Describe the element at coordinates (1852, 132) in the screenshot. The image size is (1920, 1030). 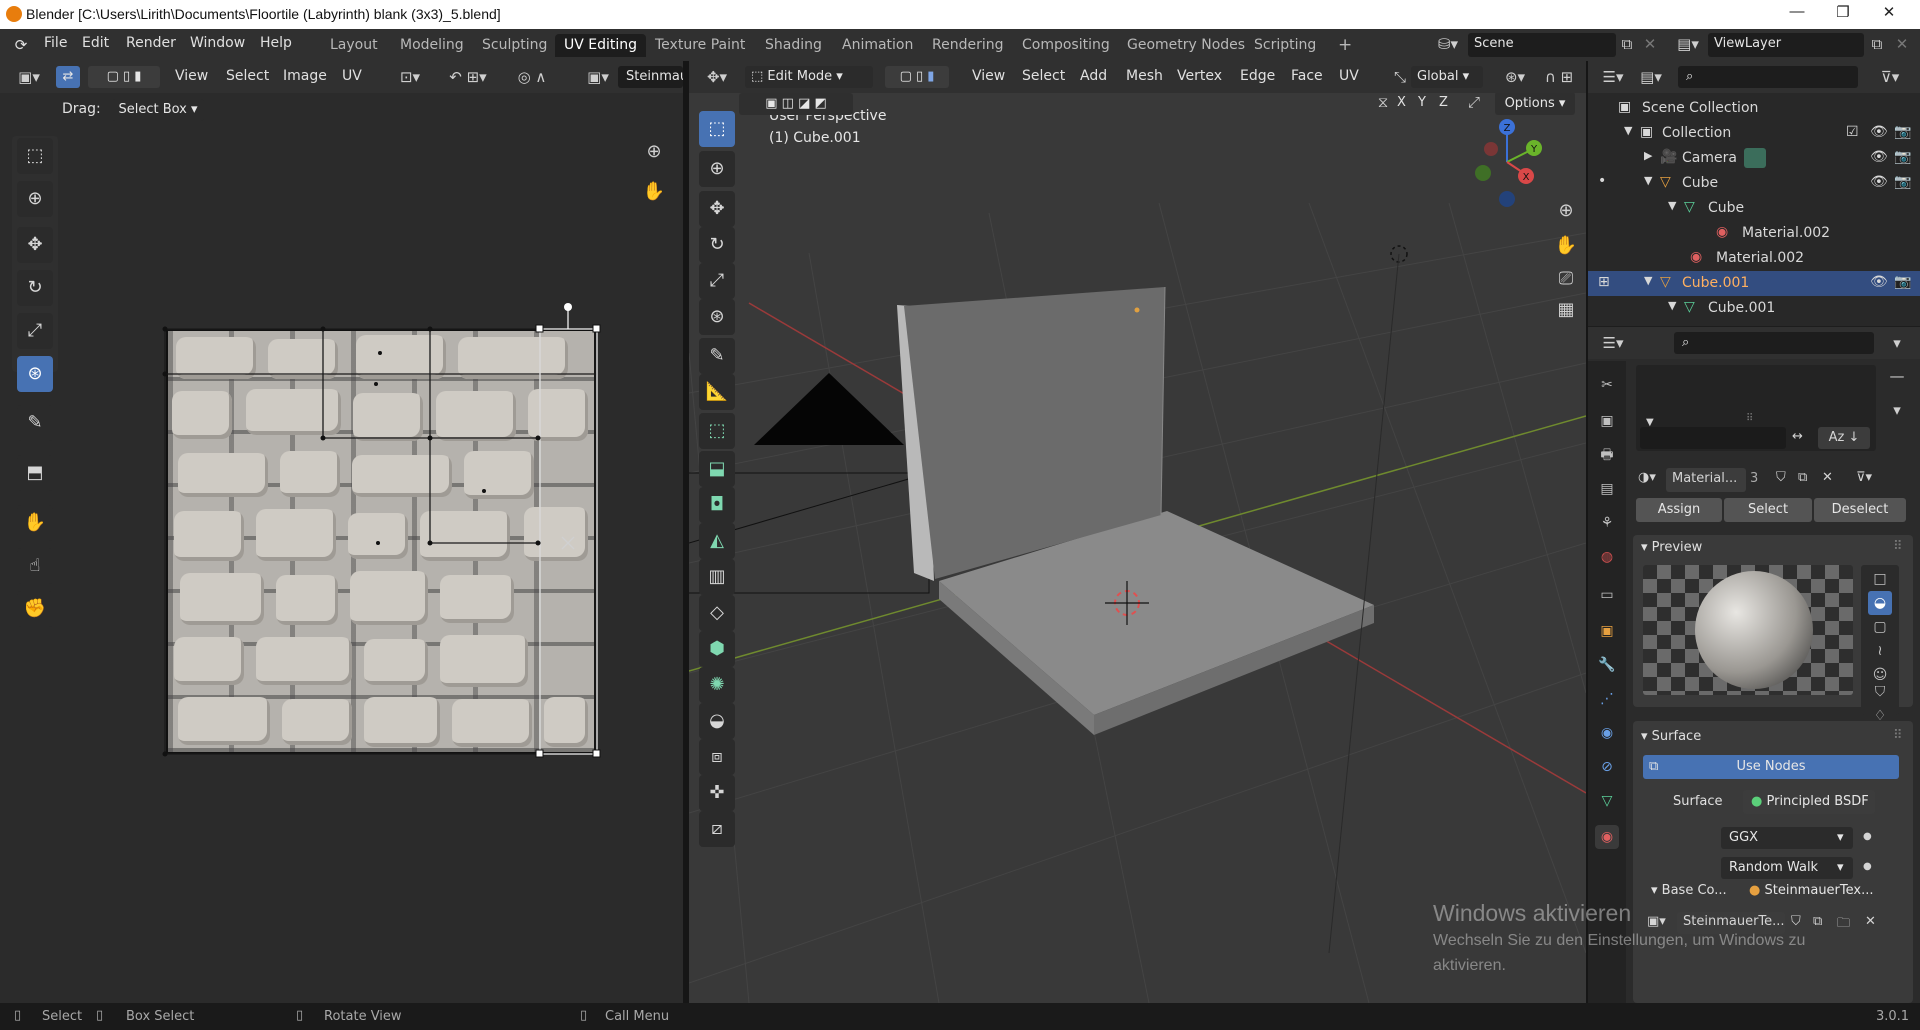
I see `checkbox-icon: ☑` at that location.